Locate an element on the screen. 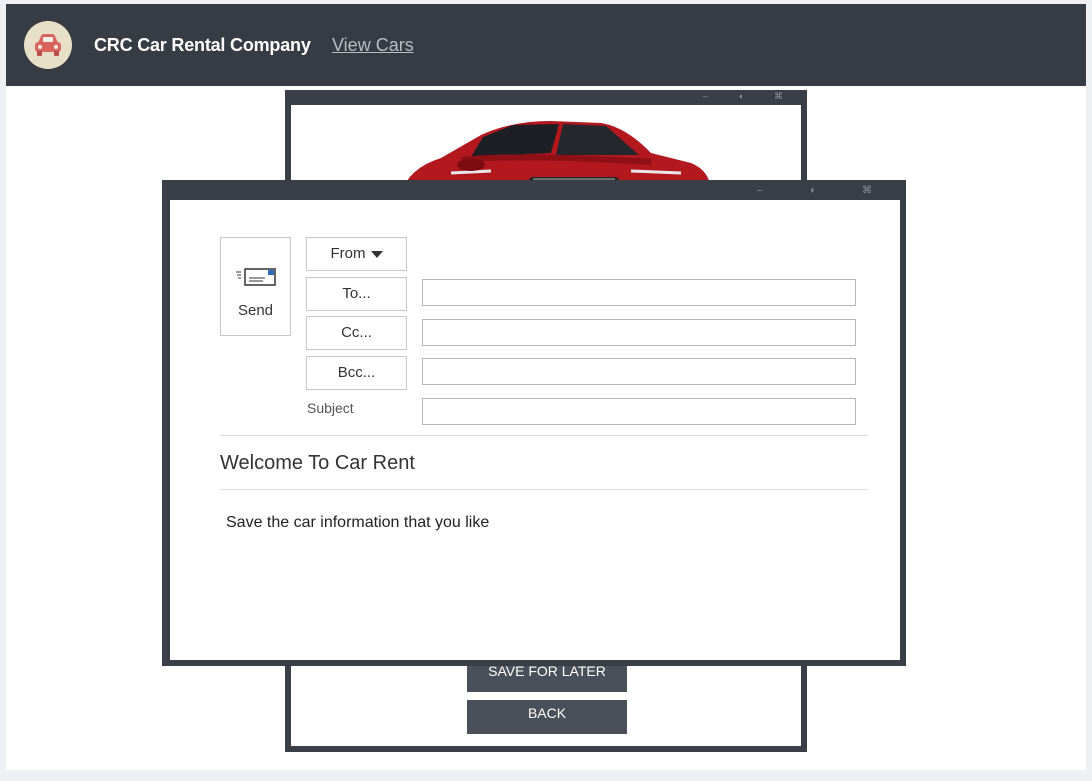 Image resolution: width=1092 pixels, height=781 pixels. car-icon is located at coordinates (48, 45).